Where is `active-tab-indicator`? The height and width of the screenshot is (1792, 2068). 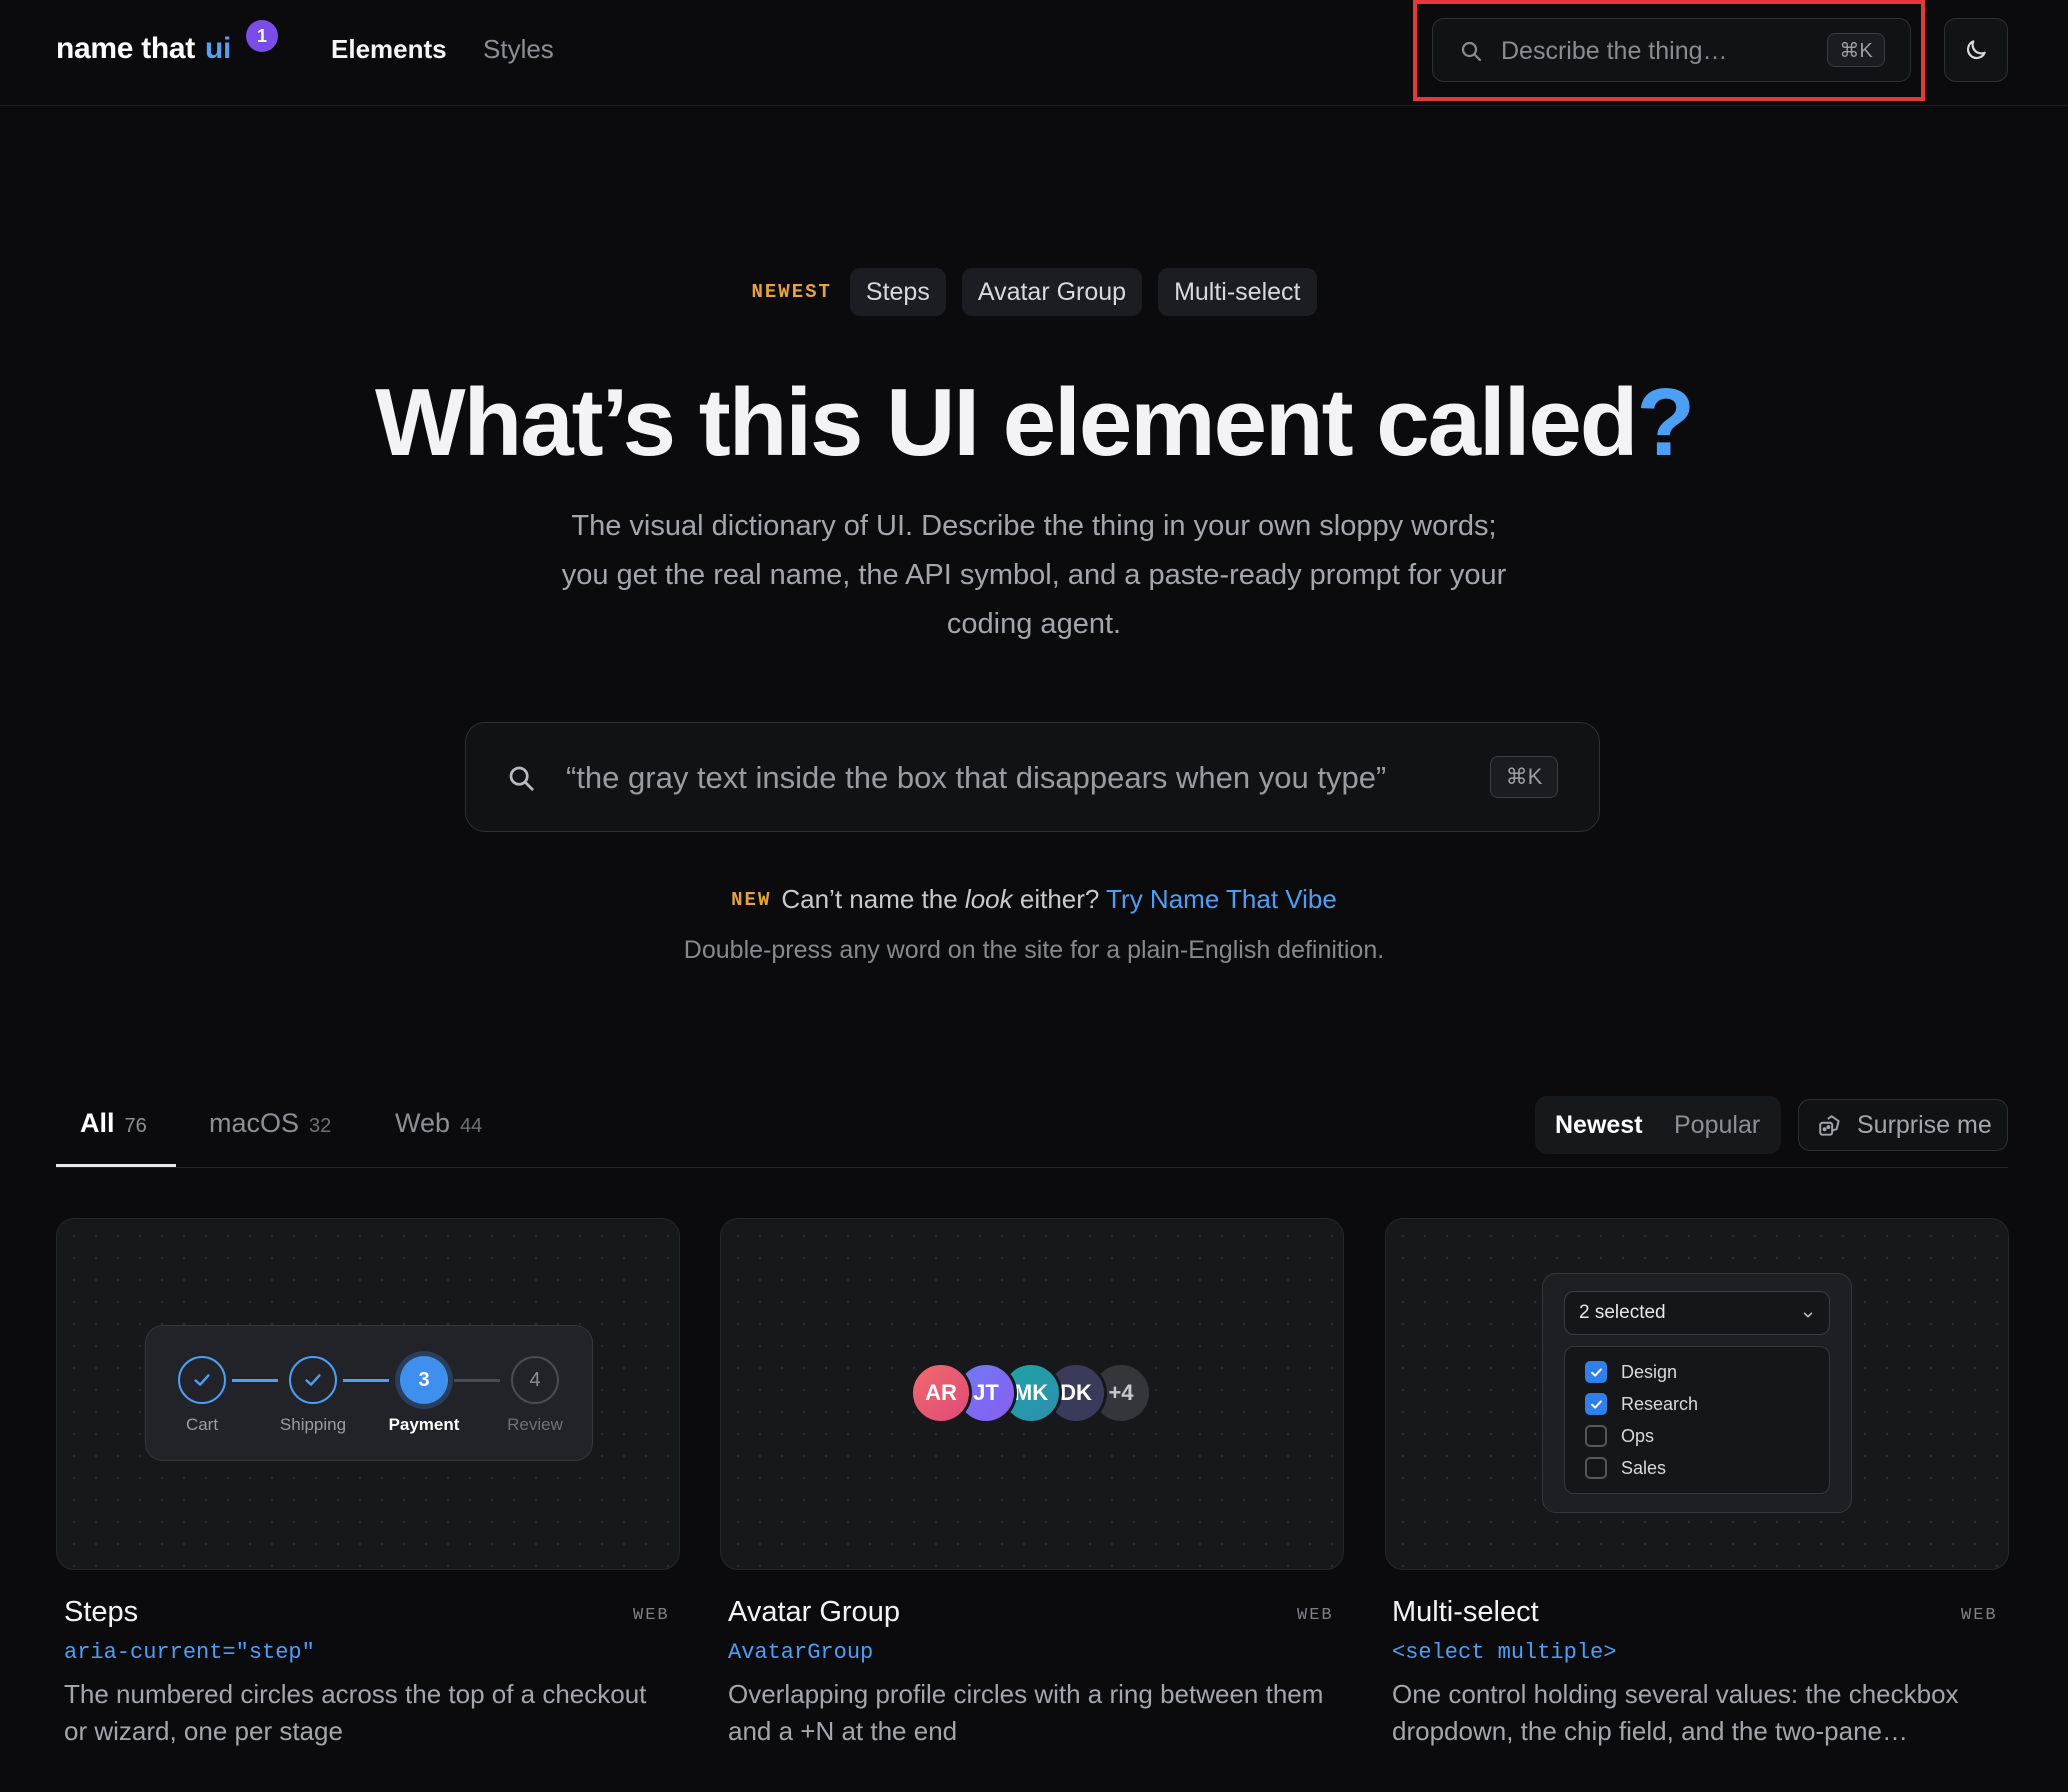
active-tab-indicator is located at coordinates (116, 1165).